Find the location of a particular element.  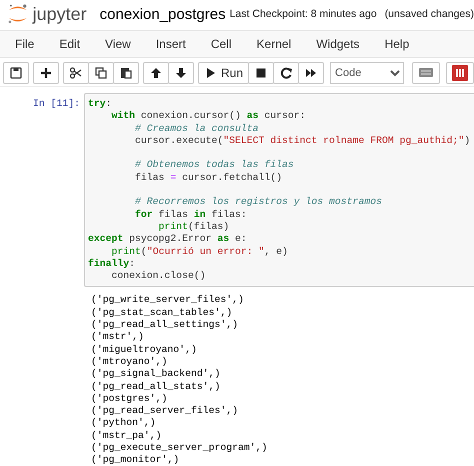

code-line: finally: is located at coordinates (112, 264).